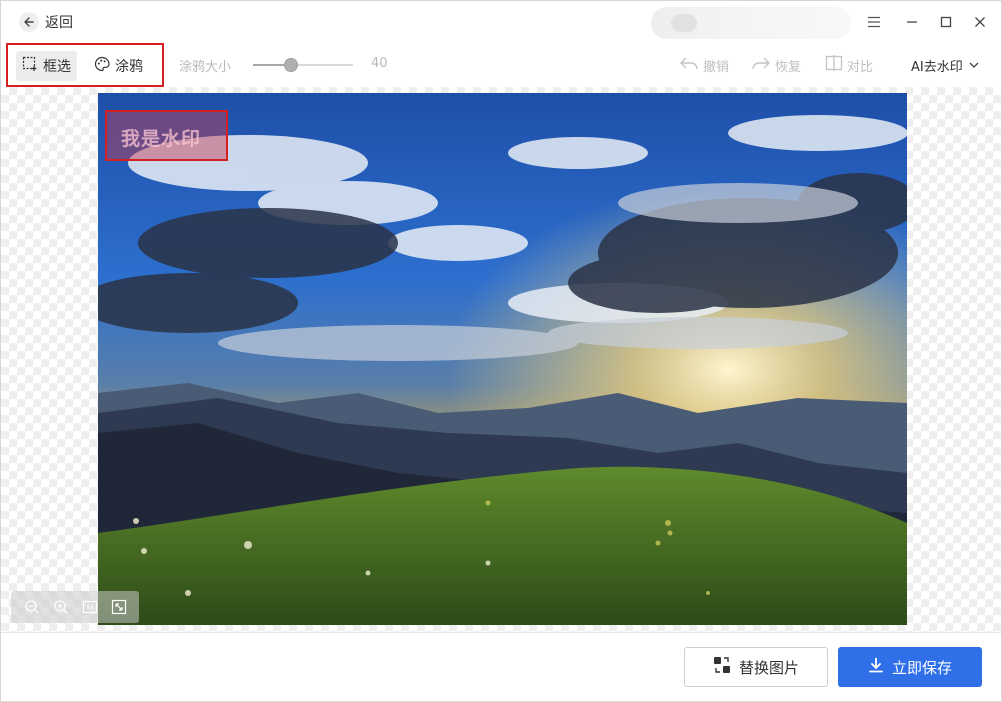  I want to click on box-select-button: 框选, so click(46, 66).